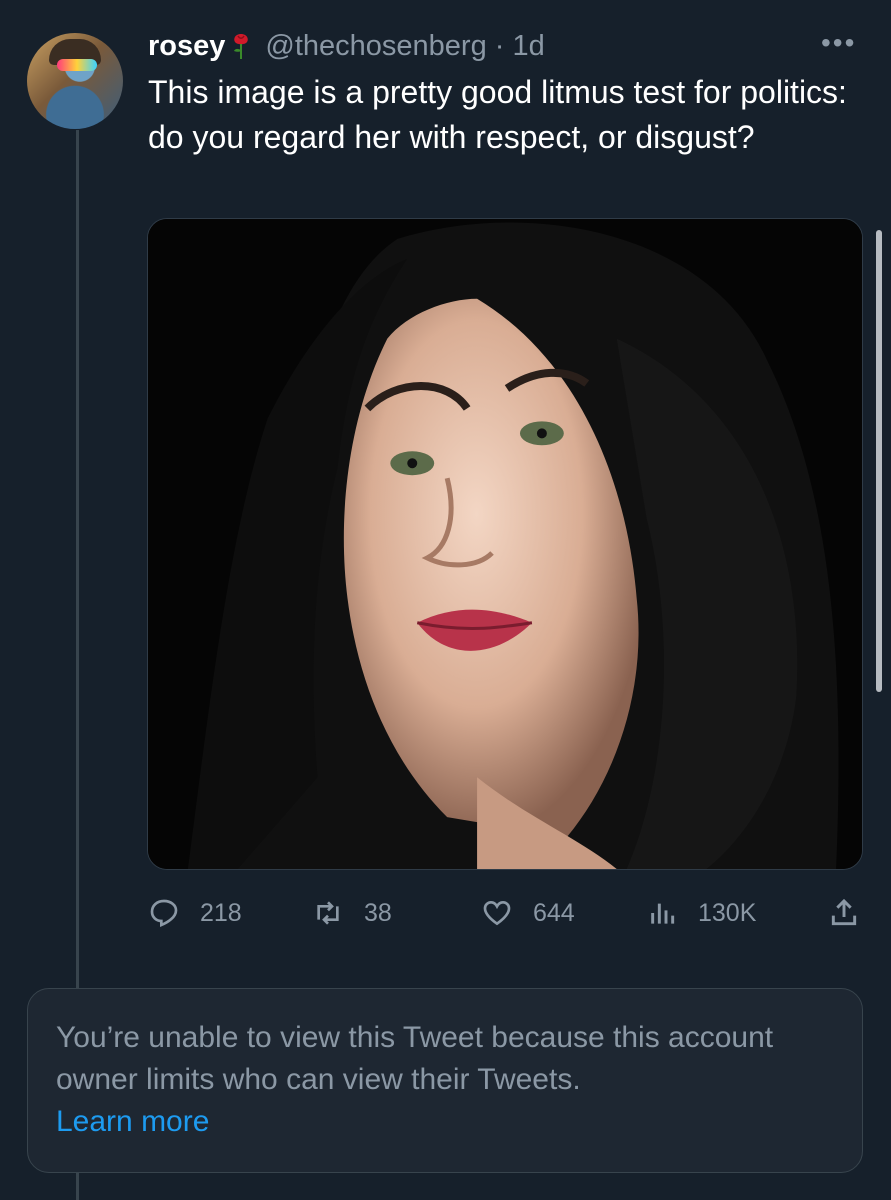 This screenshot has height=1200, width=891. Describe the element at coordinates (328, 913) in the screenshot. I see `retweet-icon` at that location.